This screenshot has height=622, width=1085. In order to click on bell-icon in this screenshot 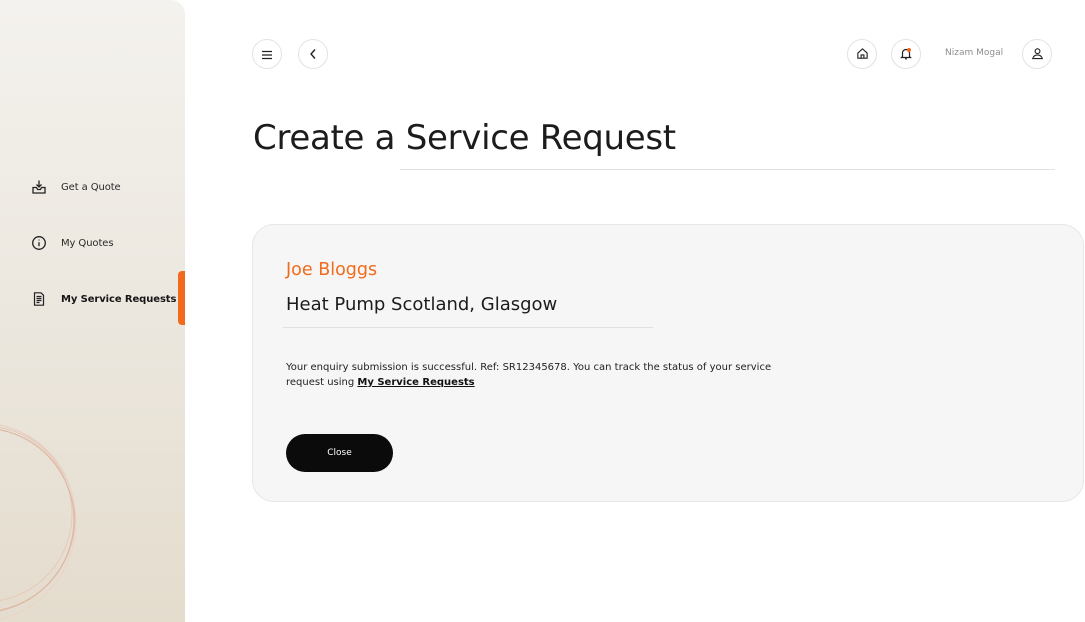, I will do `click(906, 54)`.